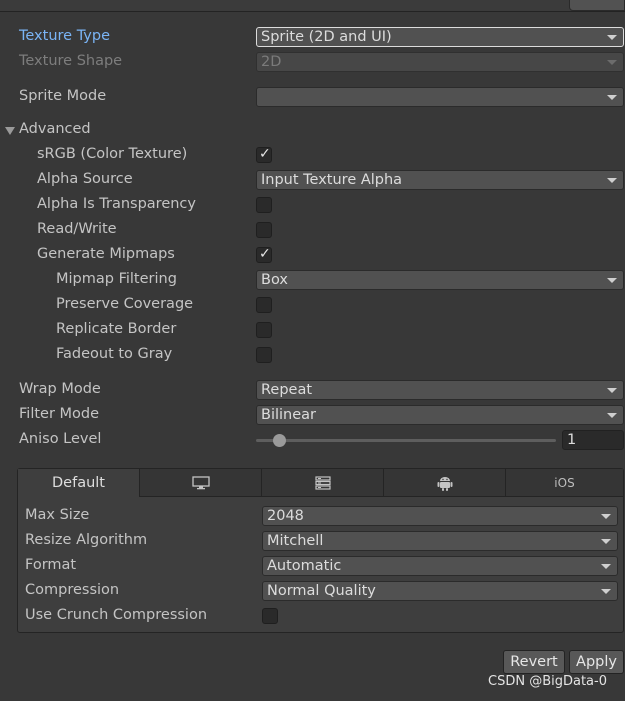 This screenshot has width=625, height=701. Describe the element at coordinates (271, 62) in the screenshot. I see `texture-shape-value: 2D` at that location.